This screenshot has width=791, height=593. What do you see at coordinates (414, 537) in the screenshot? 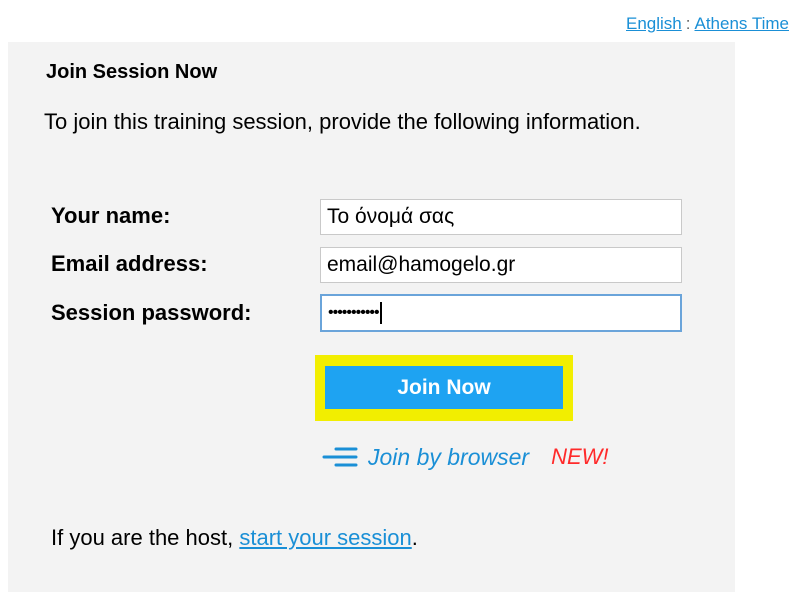
I see `host-trailing: .` at bounding box center [414, 537].